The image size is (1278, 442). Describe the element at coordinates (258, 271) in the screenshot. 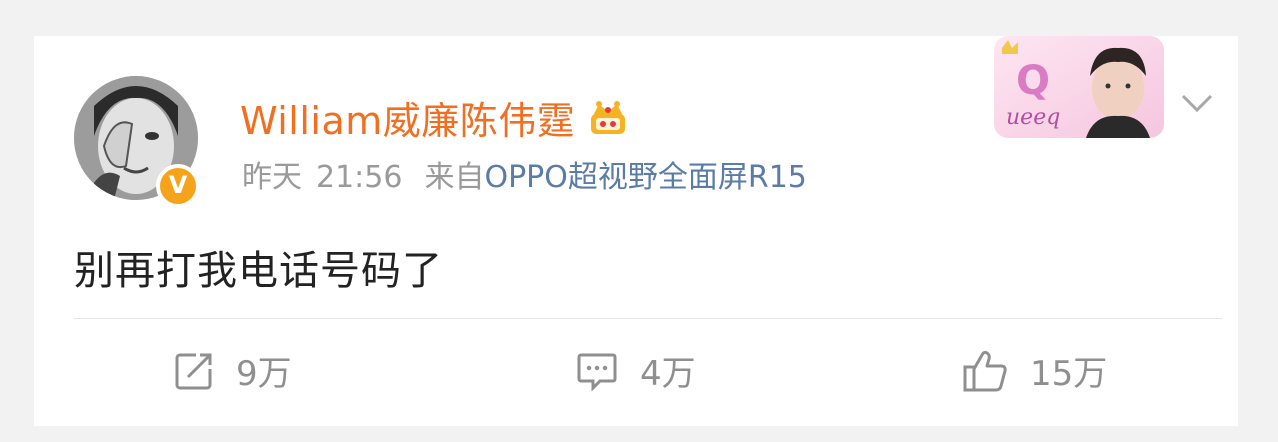

I see `post-text: 别再打我电话号码了` at that location.